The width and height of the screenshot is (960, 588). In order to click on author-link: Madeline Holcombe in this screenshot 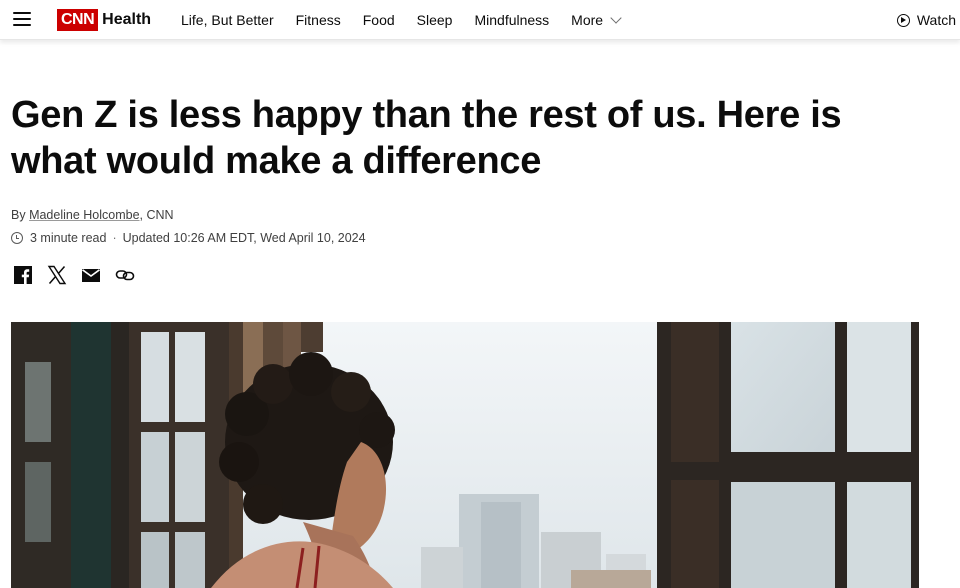, I will do `click(84, 215)`.